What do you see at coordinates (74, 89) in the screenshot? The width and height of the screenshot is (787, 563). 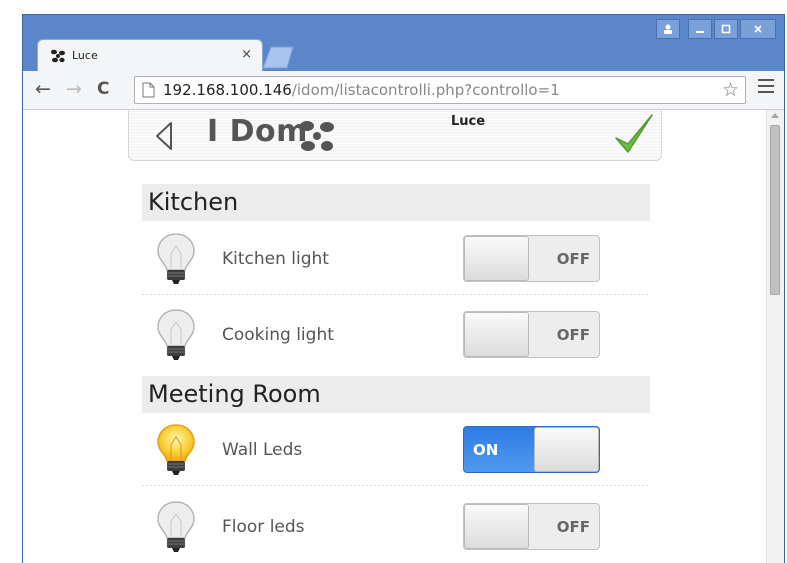 I see `forward-icon: →` at bounding box center [74, 89].